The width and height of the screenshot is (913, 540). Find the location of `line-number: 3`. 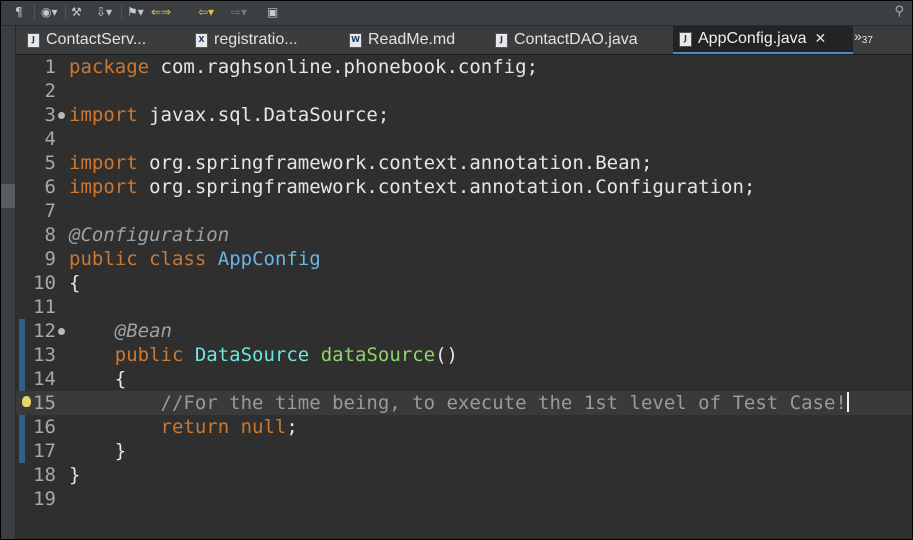

line-number: 3 is located at coordinates (50, 115).